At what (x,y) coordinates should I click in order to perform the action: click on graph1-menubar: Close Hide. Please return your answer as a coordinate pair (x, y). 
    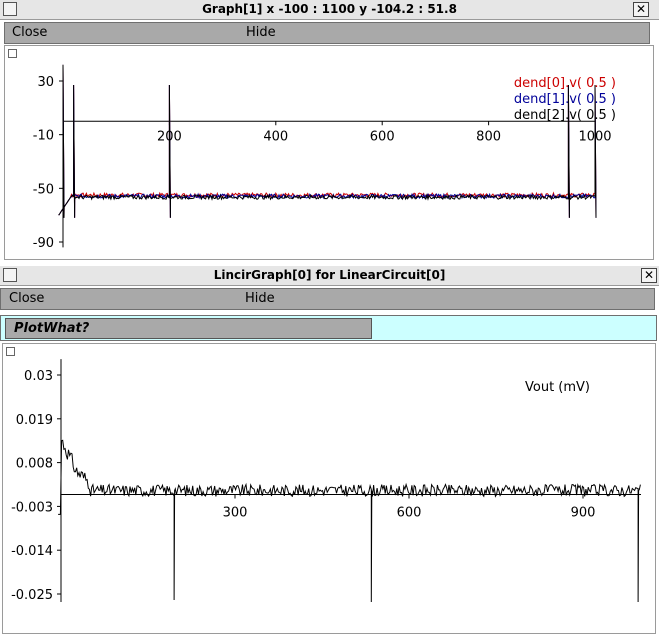
    Looking at the image, I should click on (327, 33).